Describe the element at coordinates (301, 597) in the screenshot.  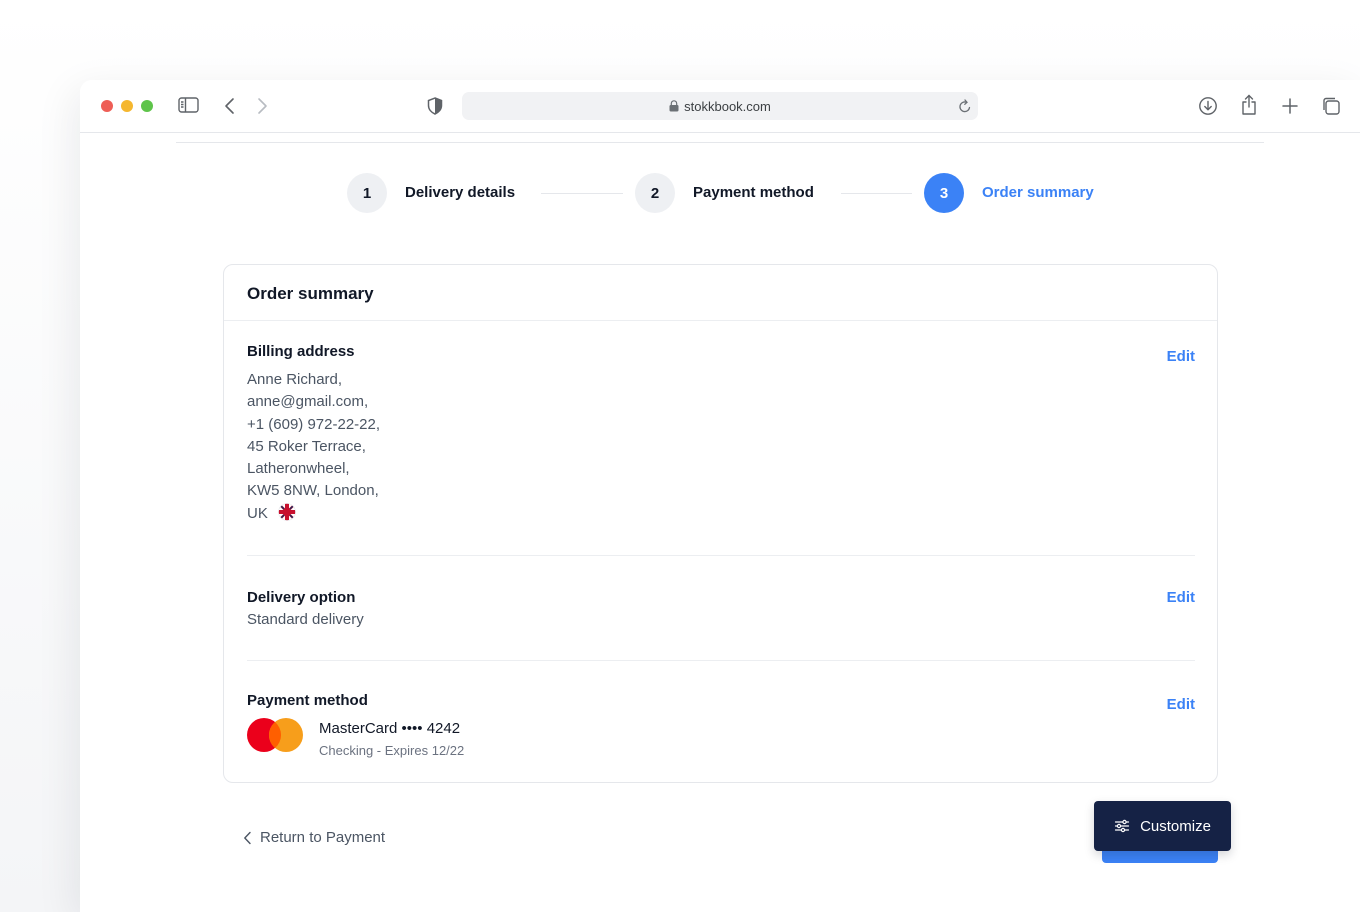
I see `delivery-option-title: Delivery option` at that location.